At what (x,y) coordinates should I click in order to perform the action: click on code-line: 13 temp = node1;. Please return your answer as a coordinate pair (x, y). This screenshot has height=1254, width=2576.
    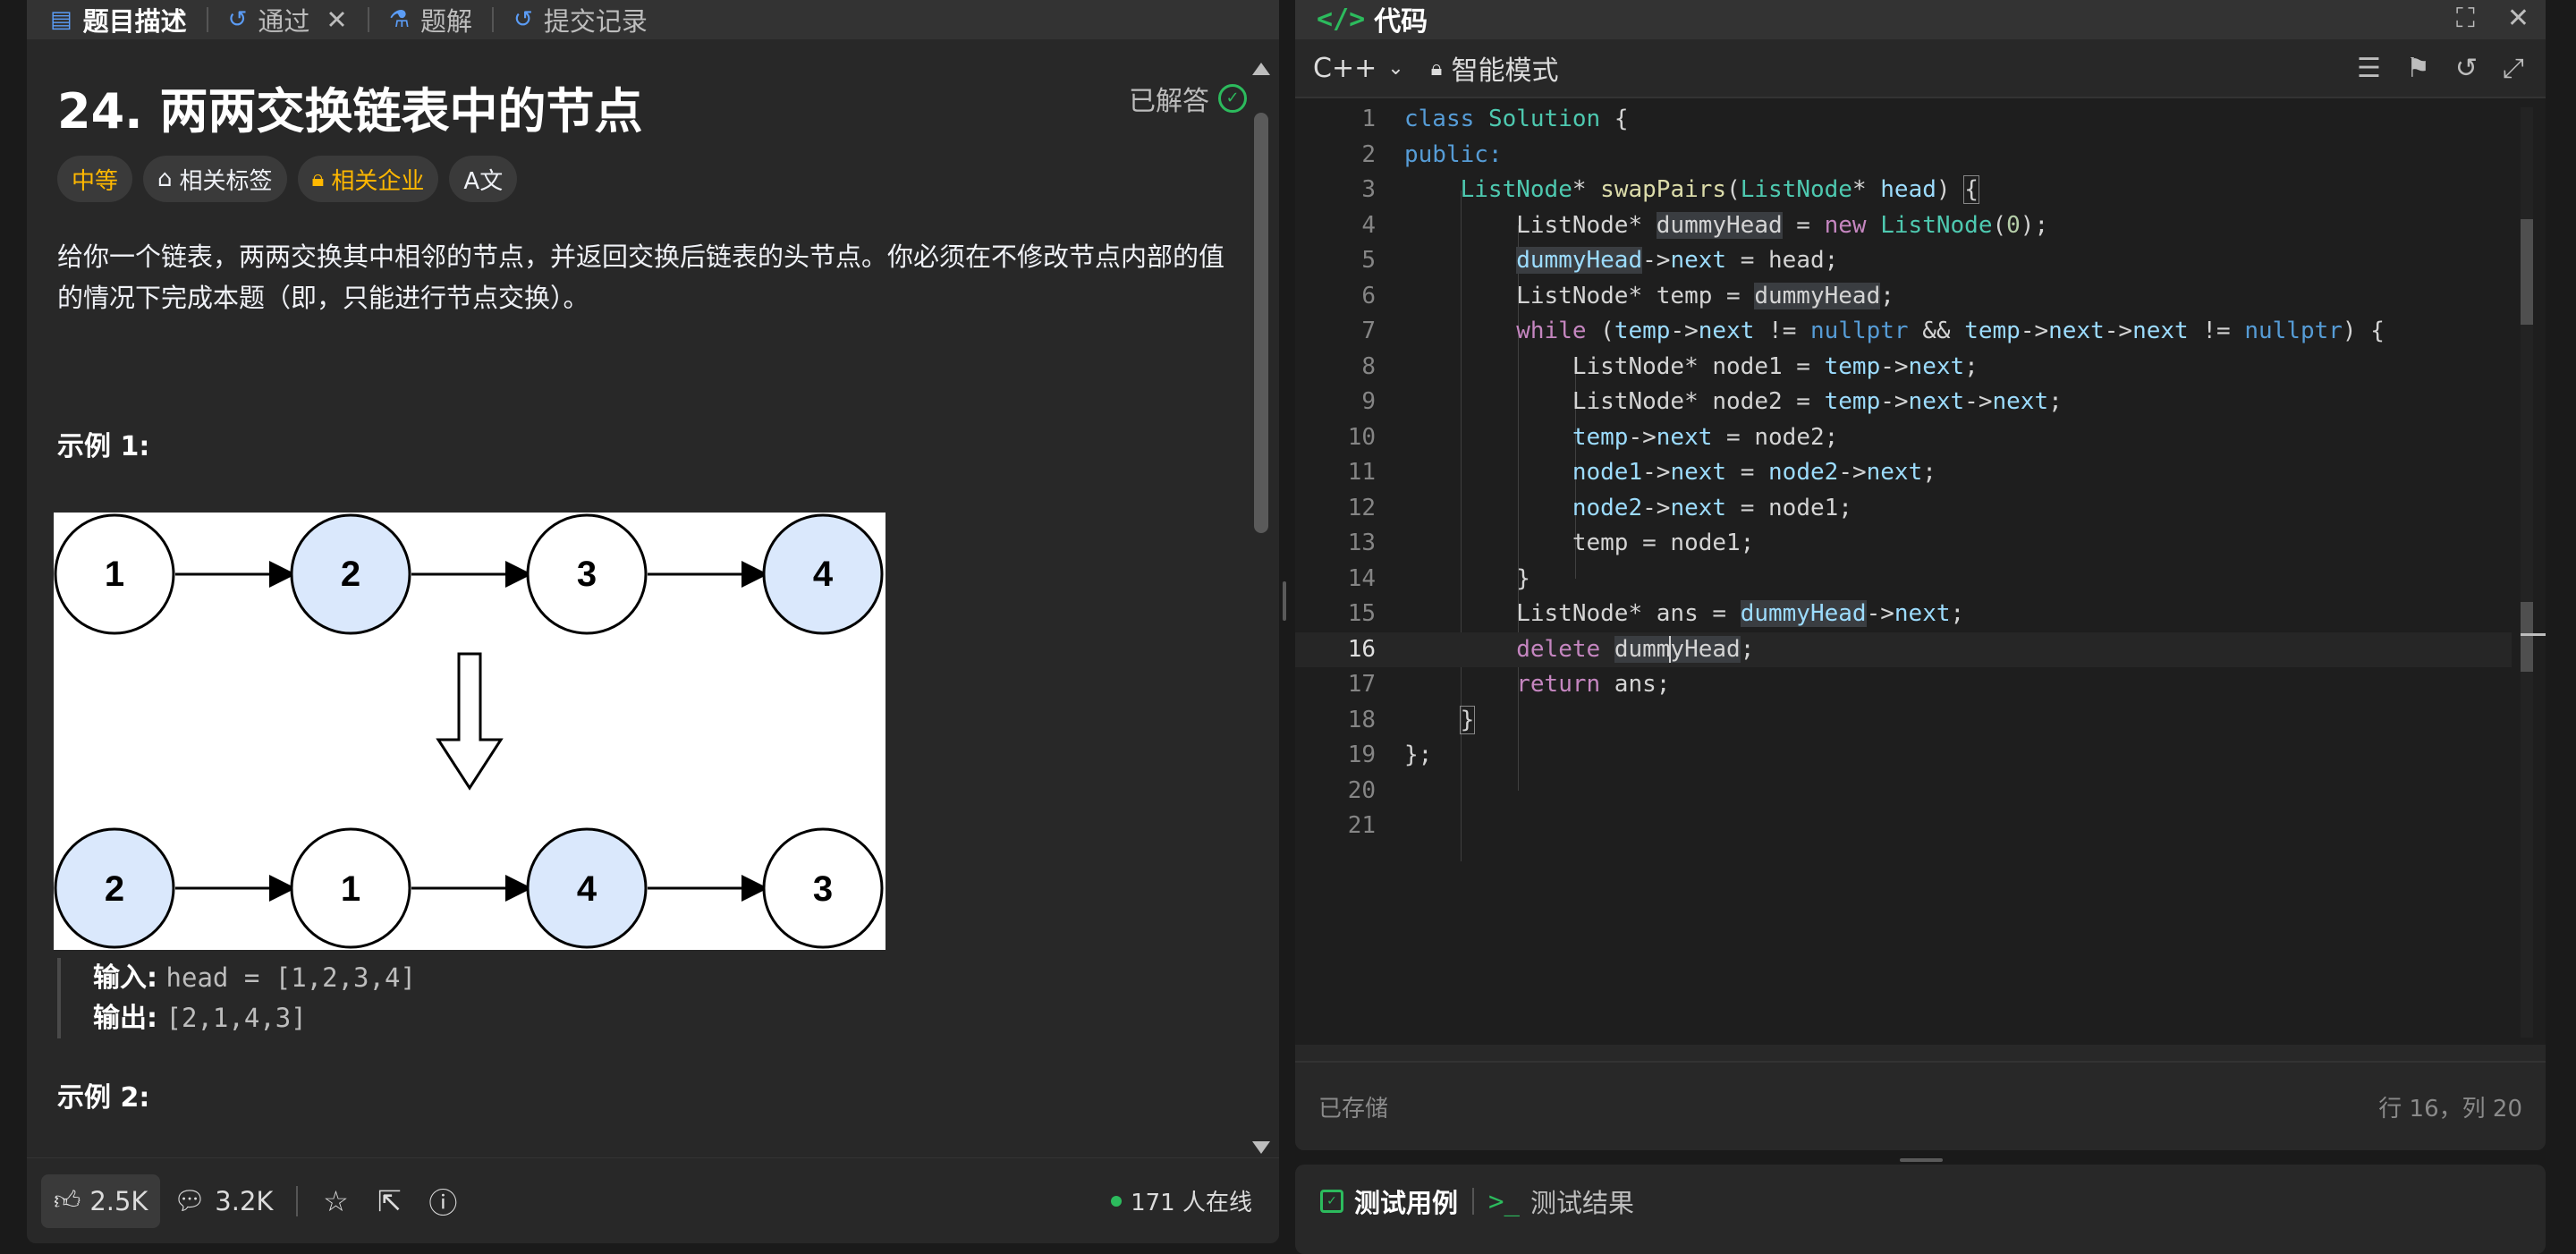
    Looking at the image, I should click on (1551, 543).